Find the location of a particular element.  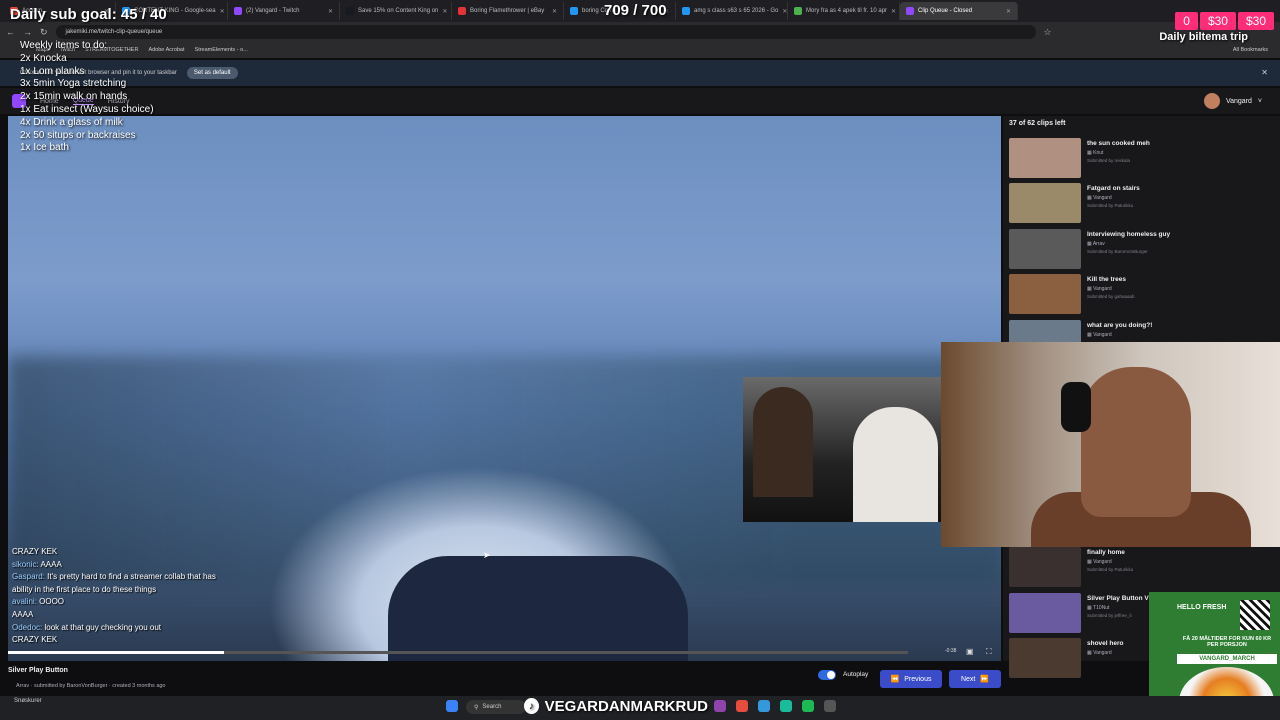

browser-tab: (2) Vangard - Twitch ✕ is located at coordinates (284, 11).